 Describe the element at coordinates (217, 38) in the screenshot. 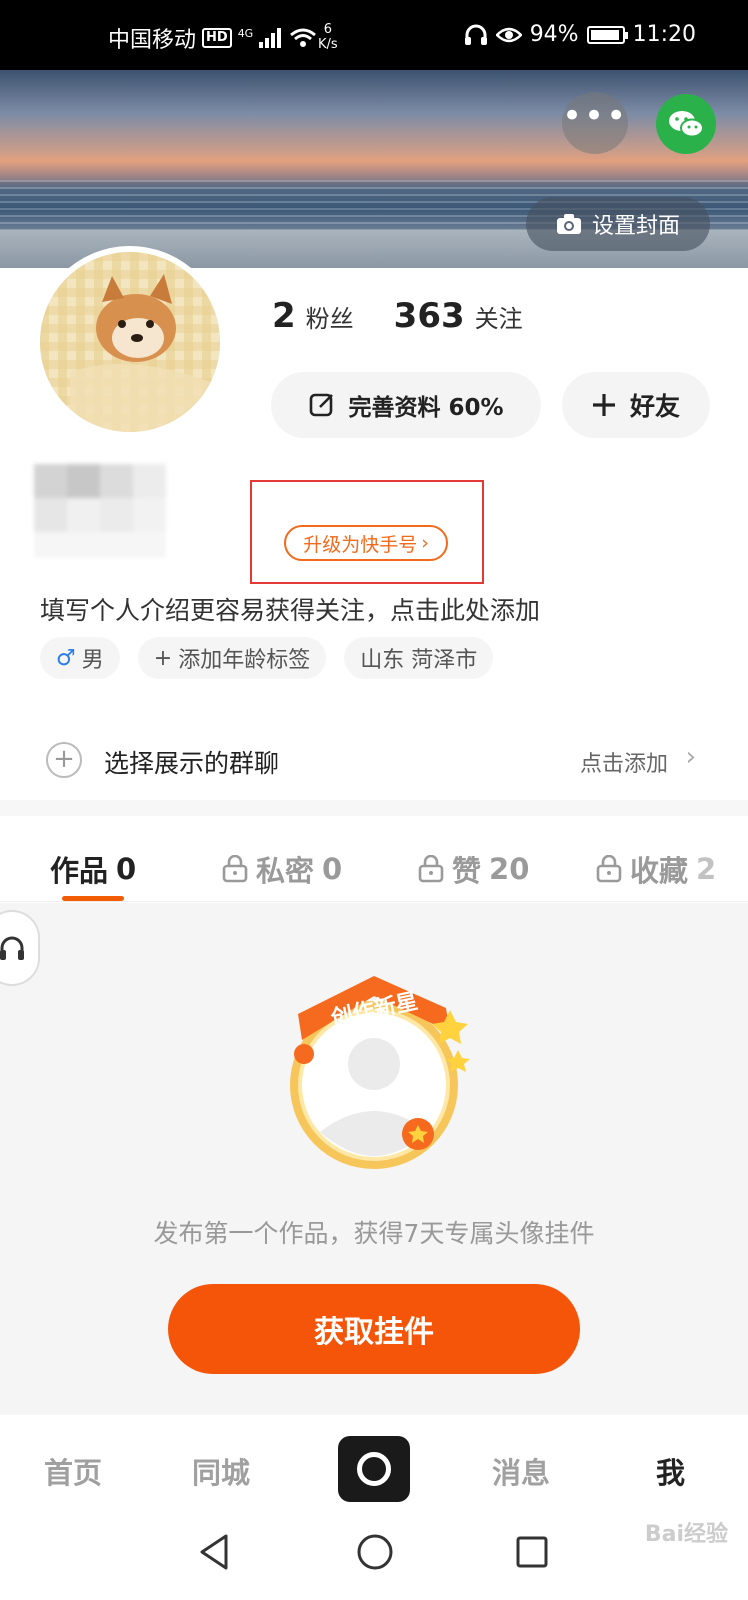

I see `hd-badge: HD` at that location.